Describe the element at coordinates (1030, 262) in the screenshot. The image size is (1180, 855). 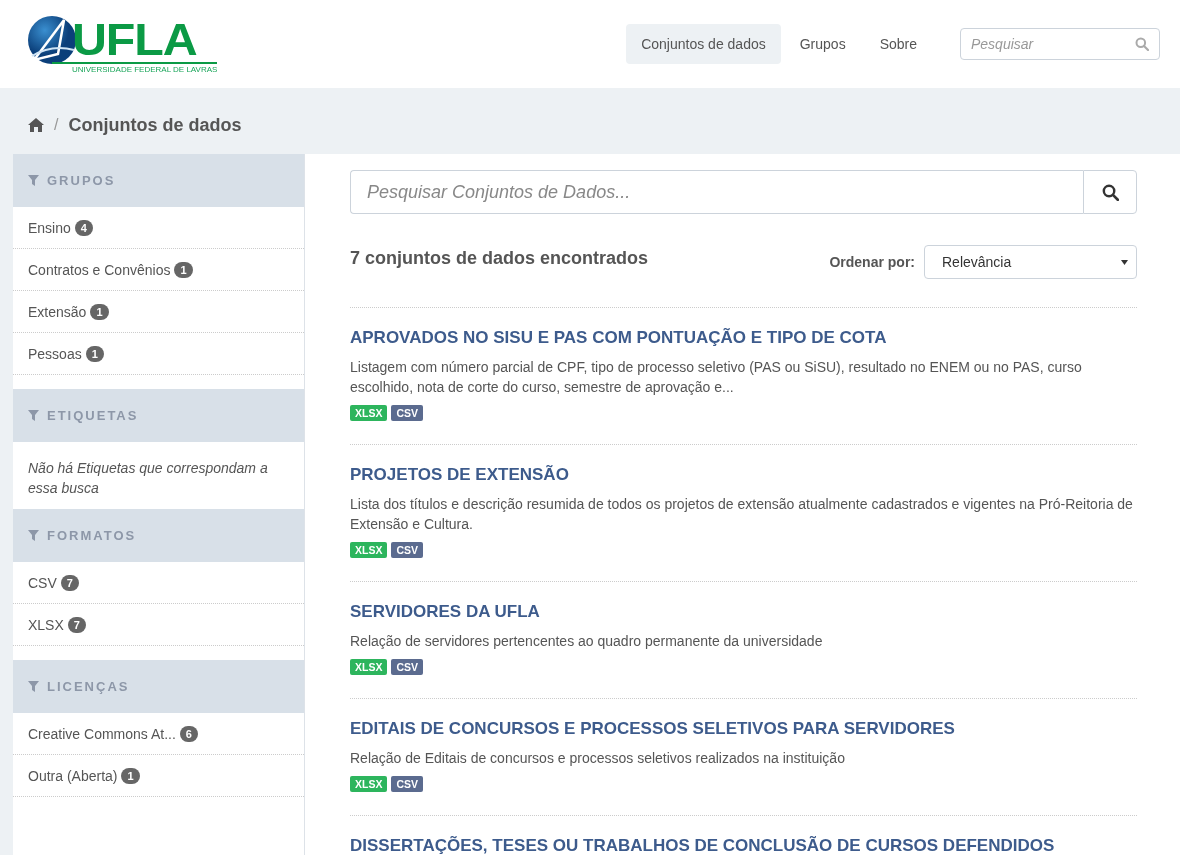
I see `sort-dropdown: Relevância` at that location.